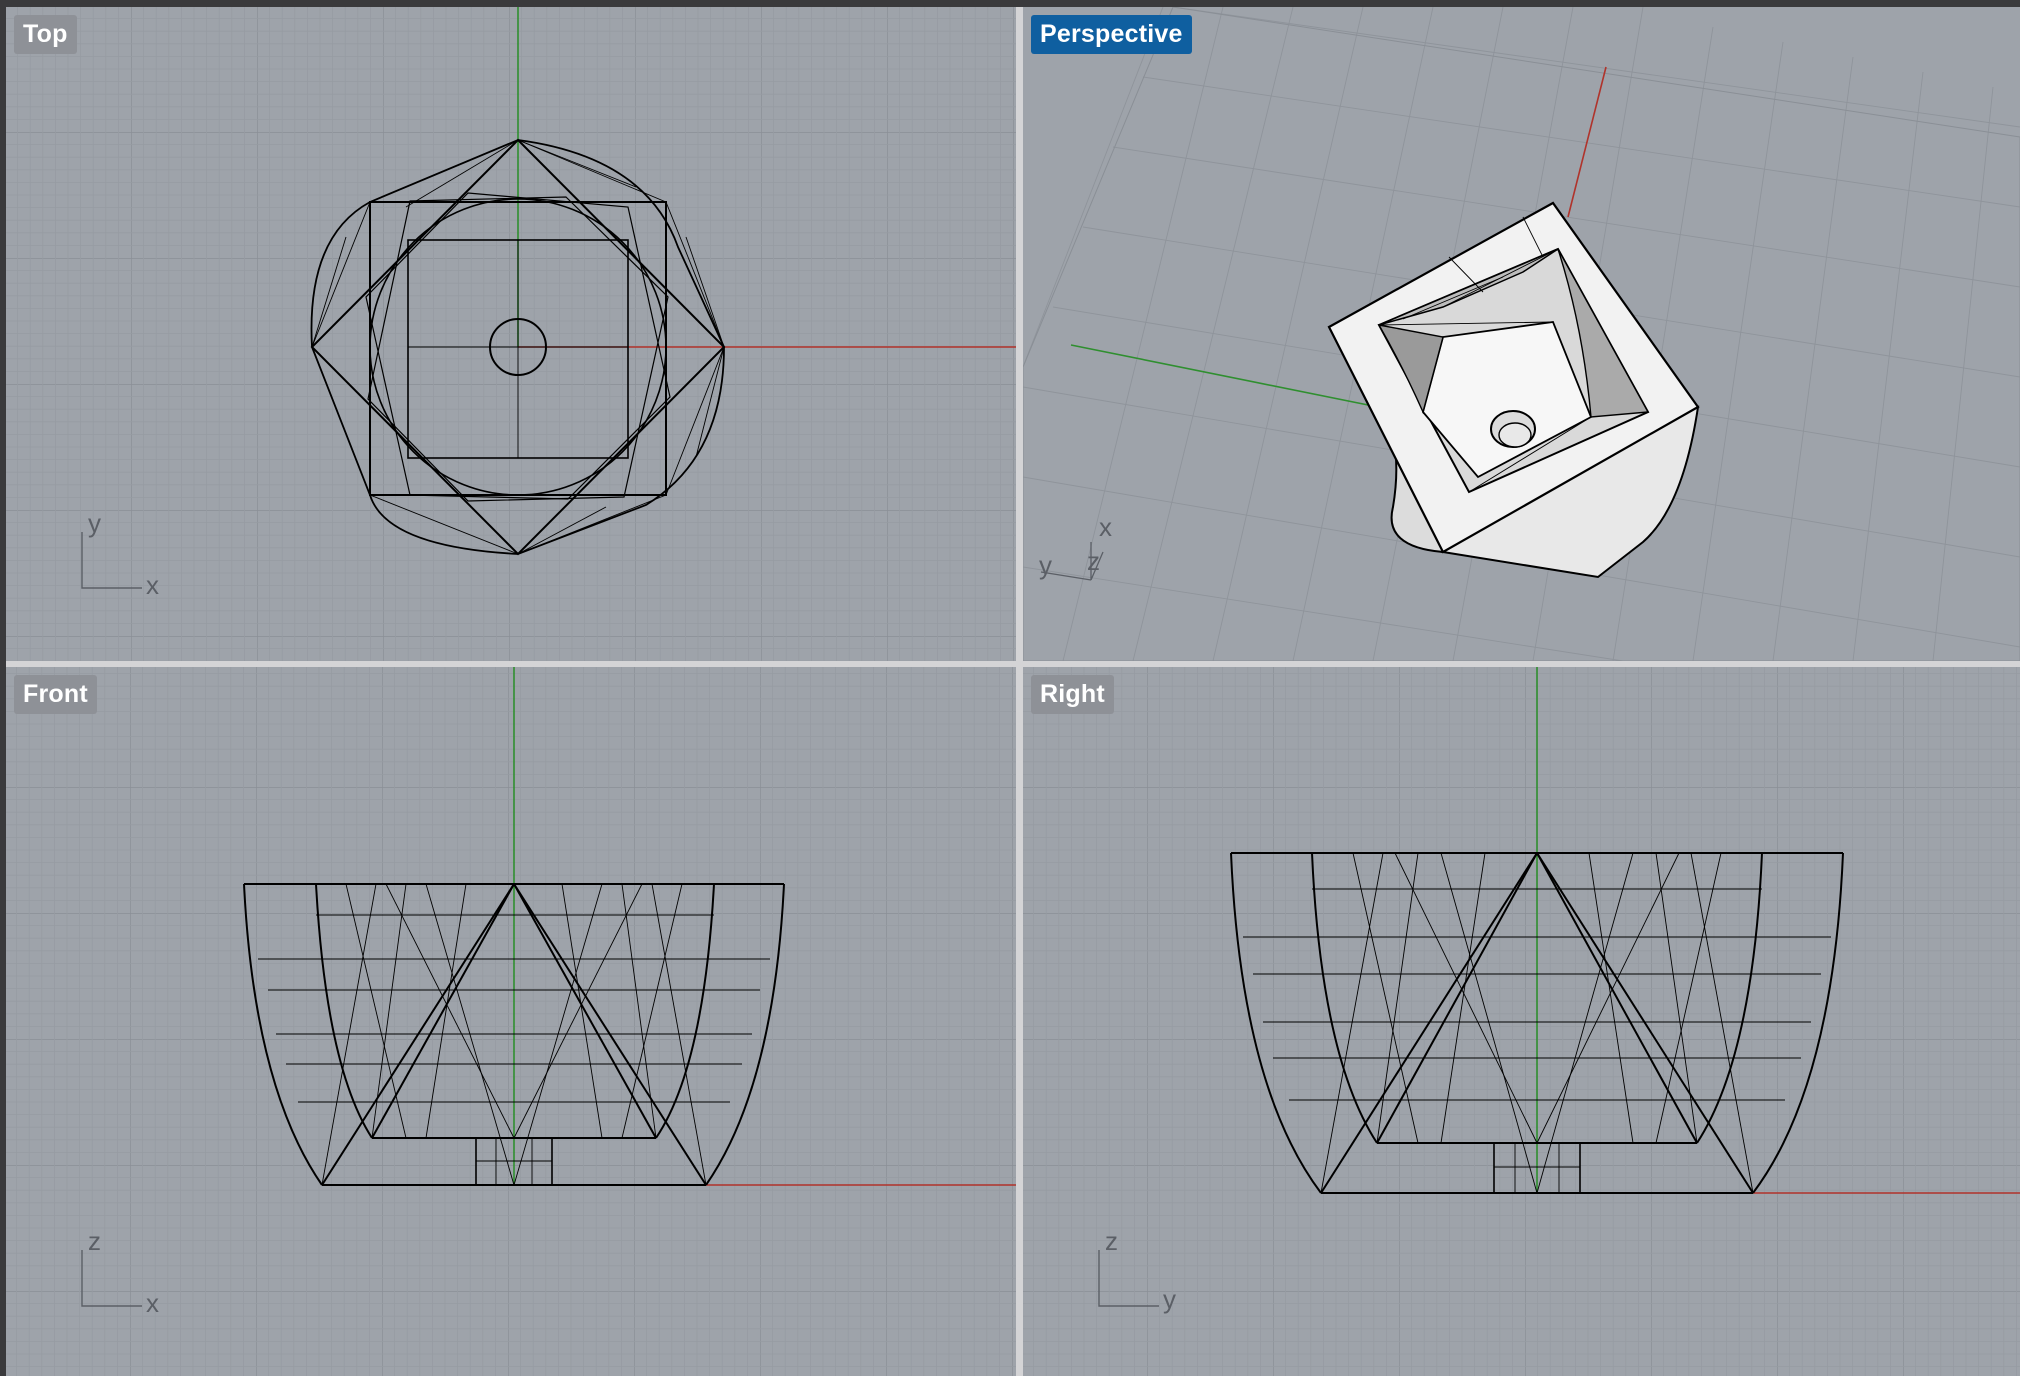  What do you see at coordinates (1513, 390) in the screenshot?
I see `bowl-solid-shaded` at bounding box center [1513, 390].